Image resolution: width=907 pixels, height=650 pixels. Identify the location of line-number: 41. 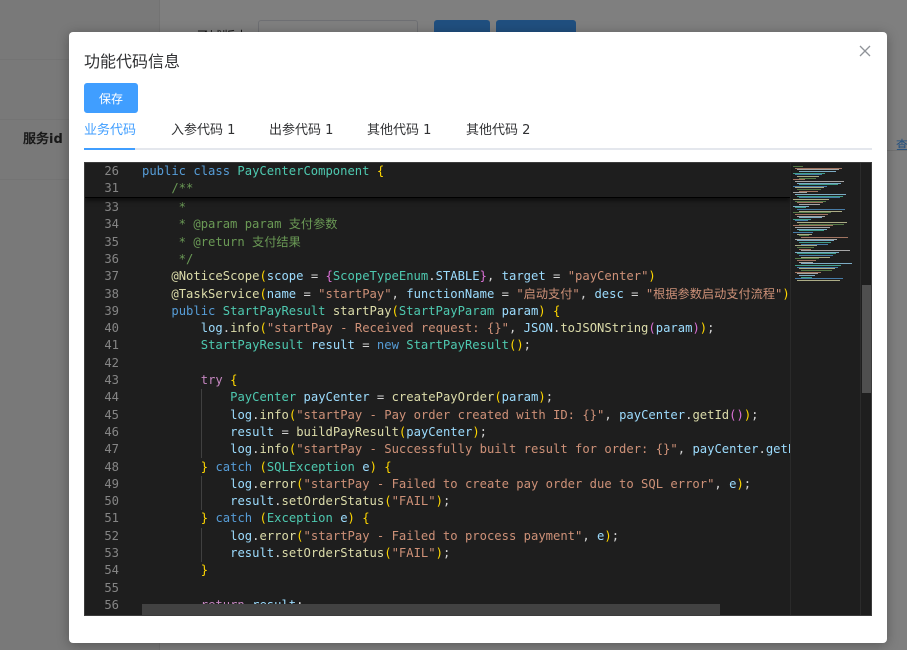
(111, 345).